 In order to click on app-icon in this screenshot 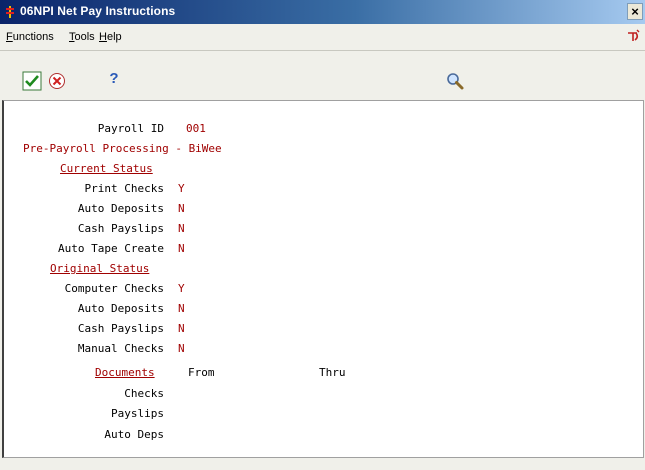, I will do `click(10, 12)`.